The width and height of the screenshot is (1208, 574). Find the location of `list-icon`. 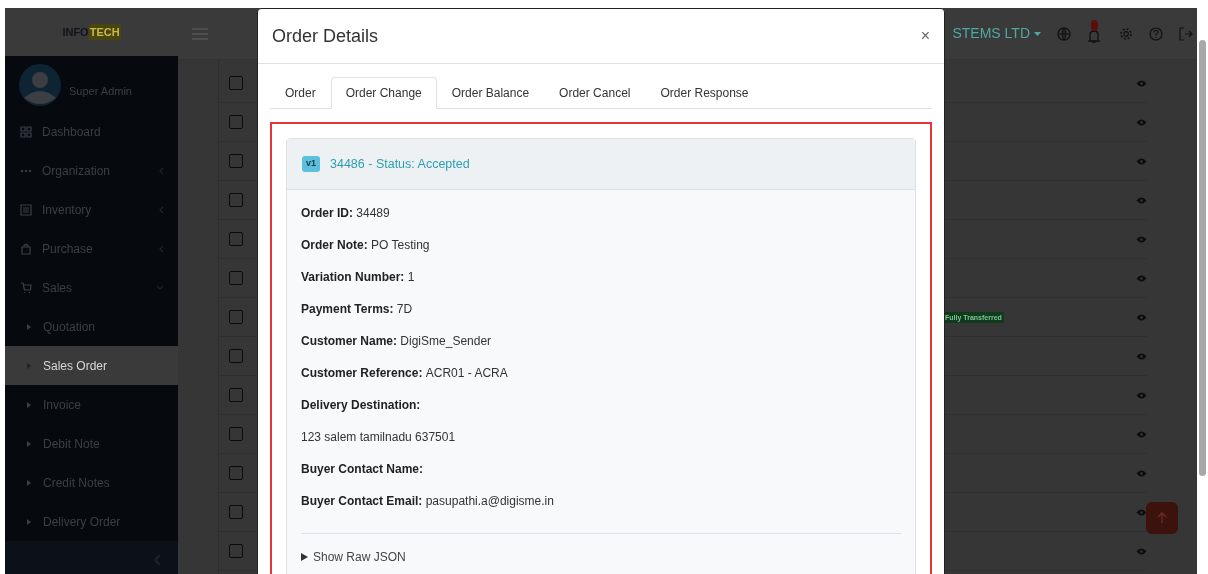

list-icon is located at coordinates (26, 209).